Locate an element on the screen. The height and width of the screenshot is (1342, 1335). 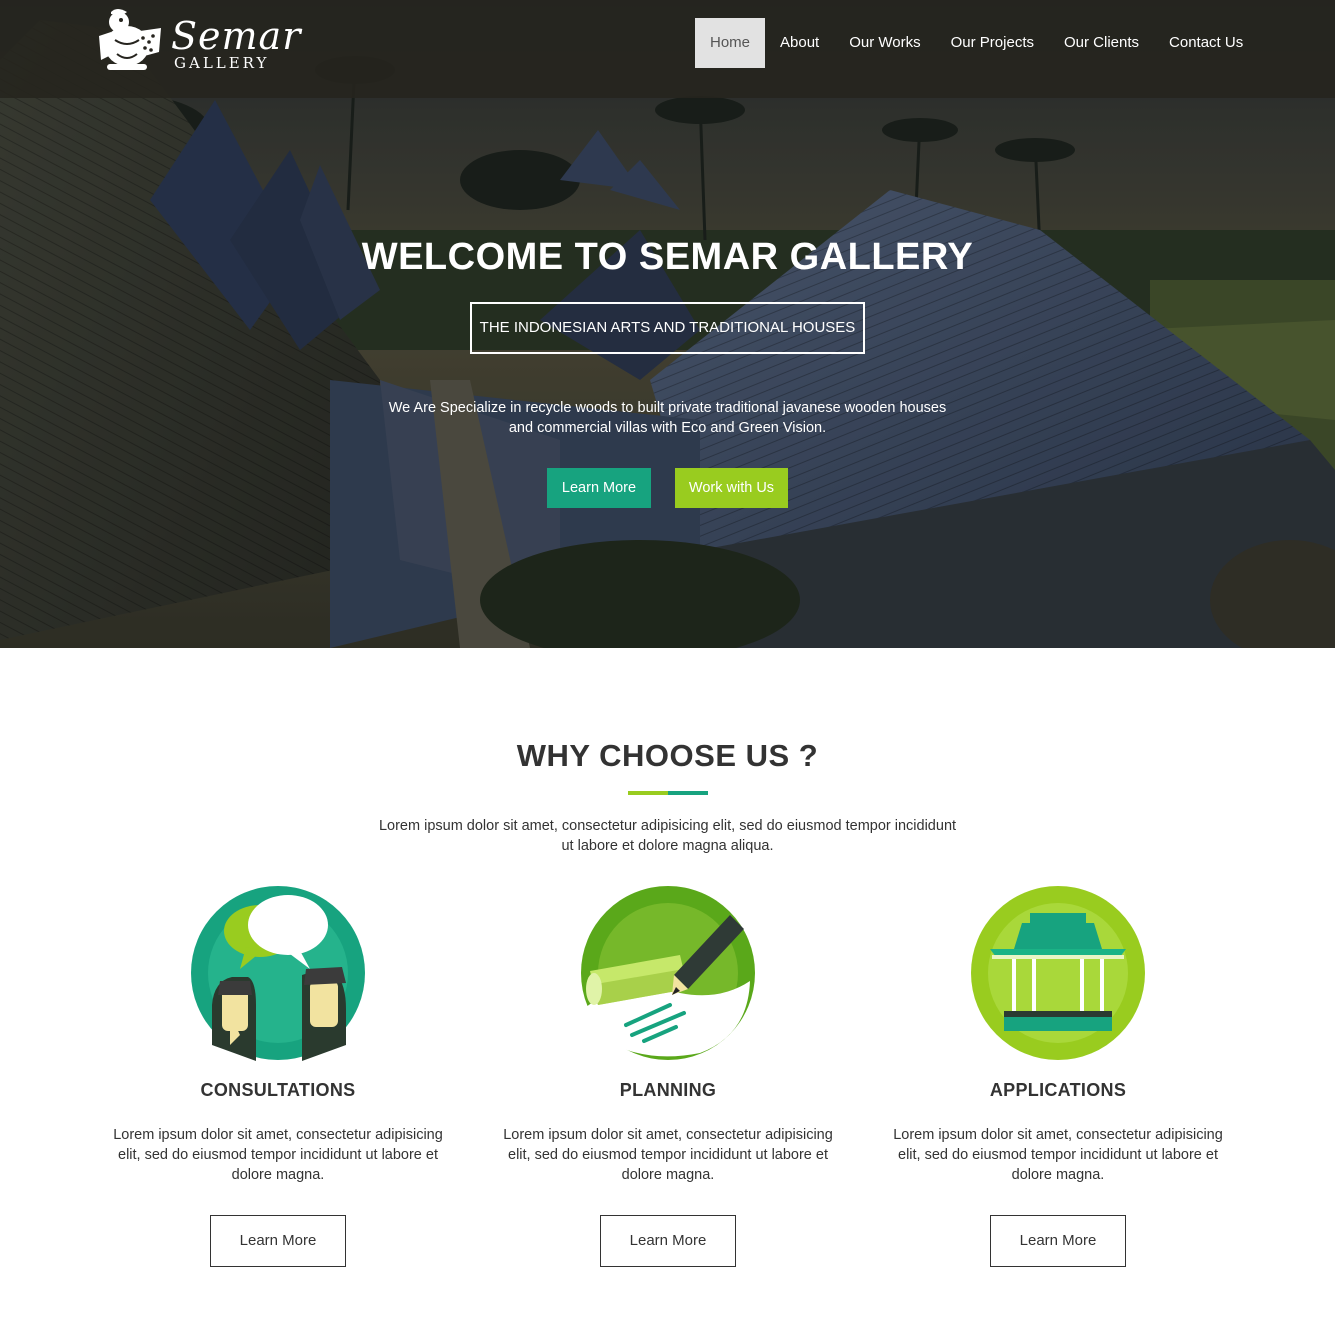
nav-item-our-projects: Our Projects is located at coordinates (992, 43).